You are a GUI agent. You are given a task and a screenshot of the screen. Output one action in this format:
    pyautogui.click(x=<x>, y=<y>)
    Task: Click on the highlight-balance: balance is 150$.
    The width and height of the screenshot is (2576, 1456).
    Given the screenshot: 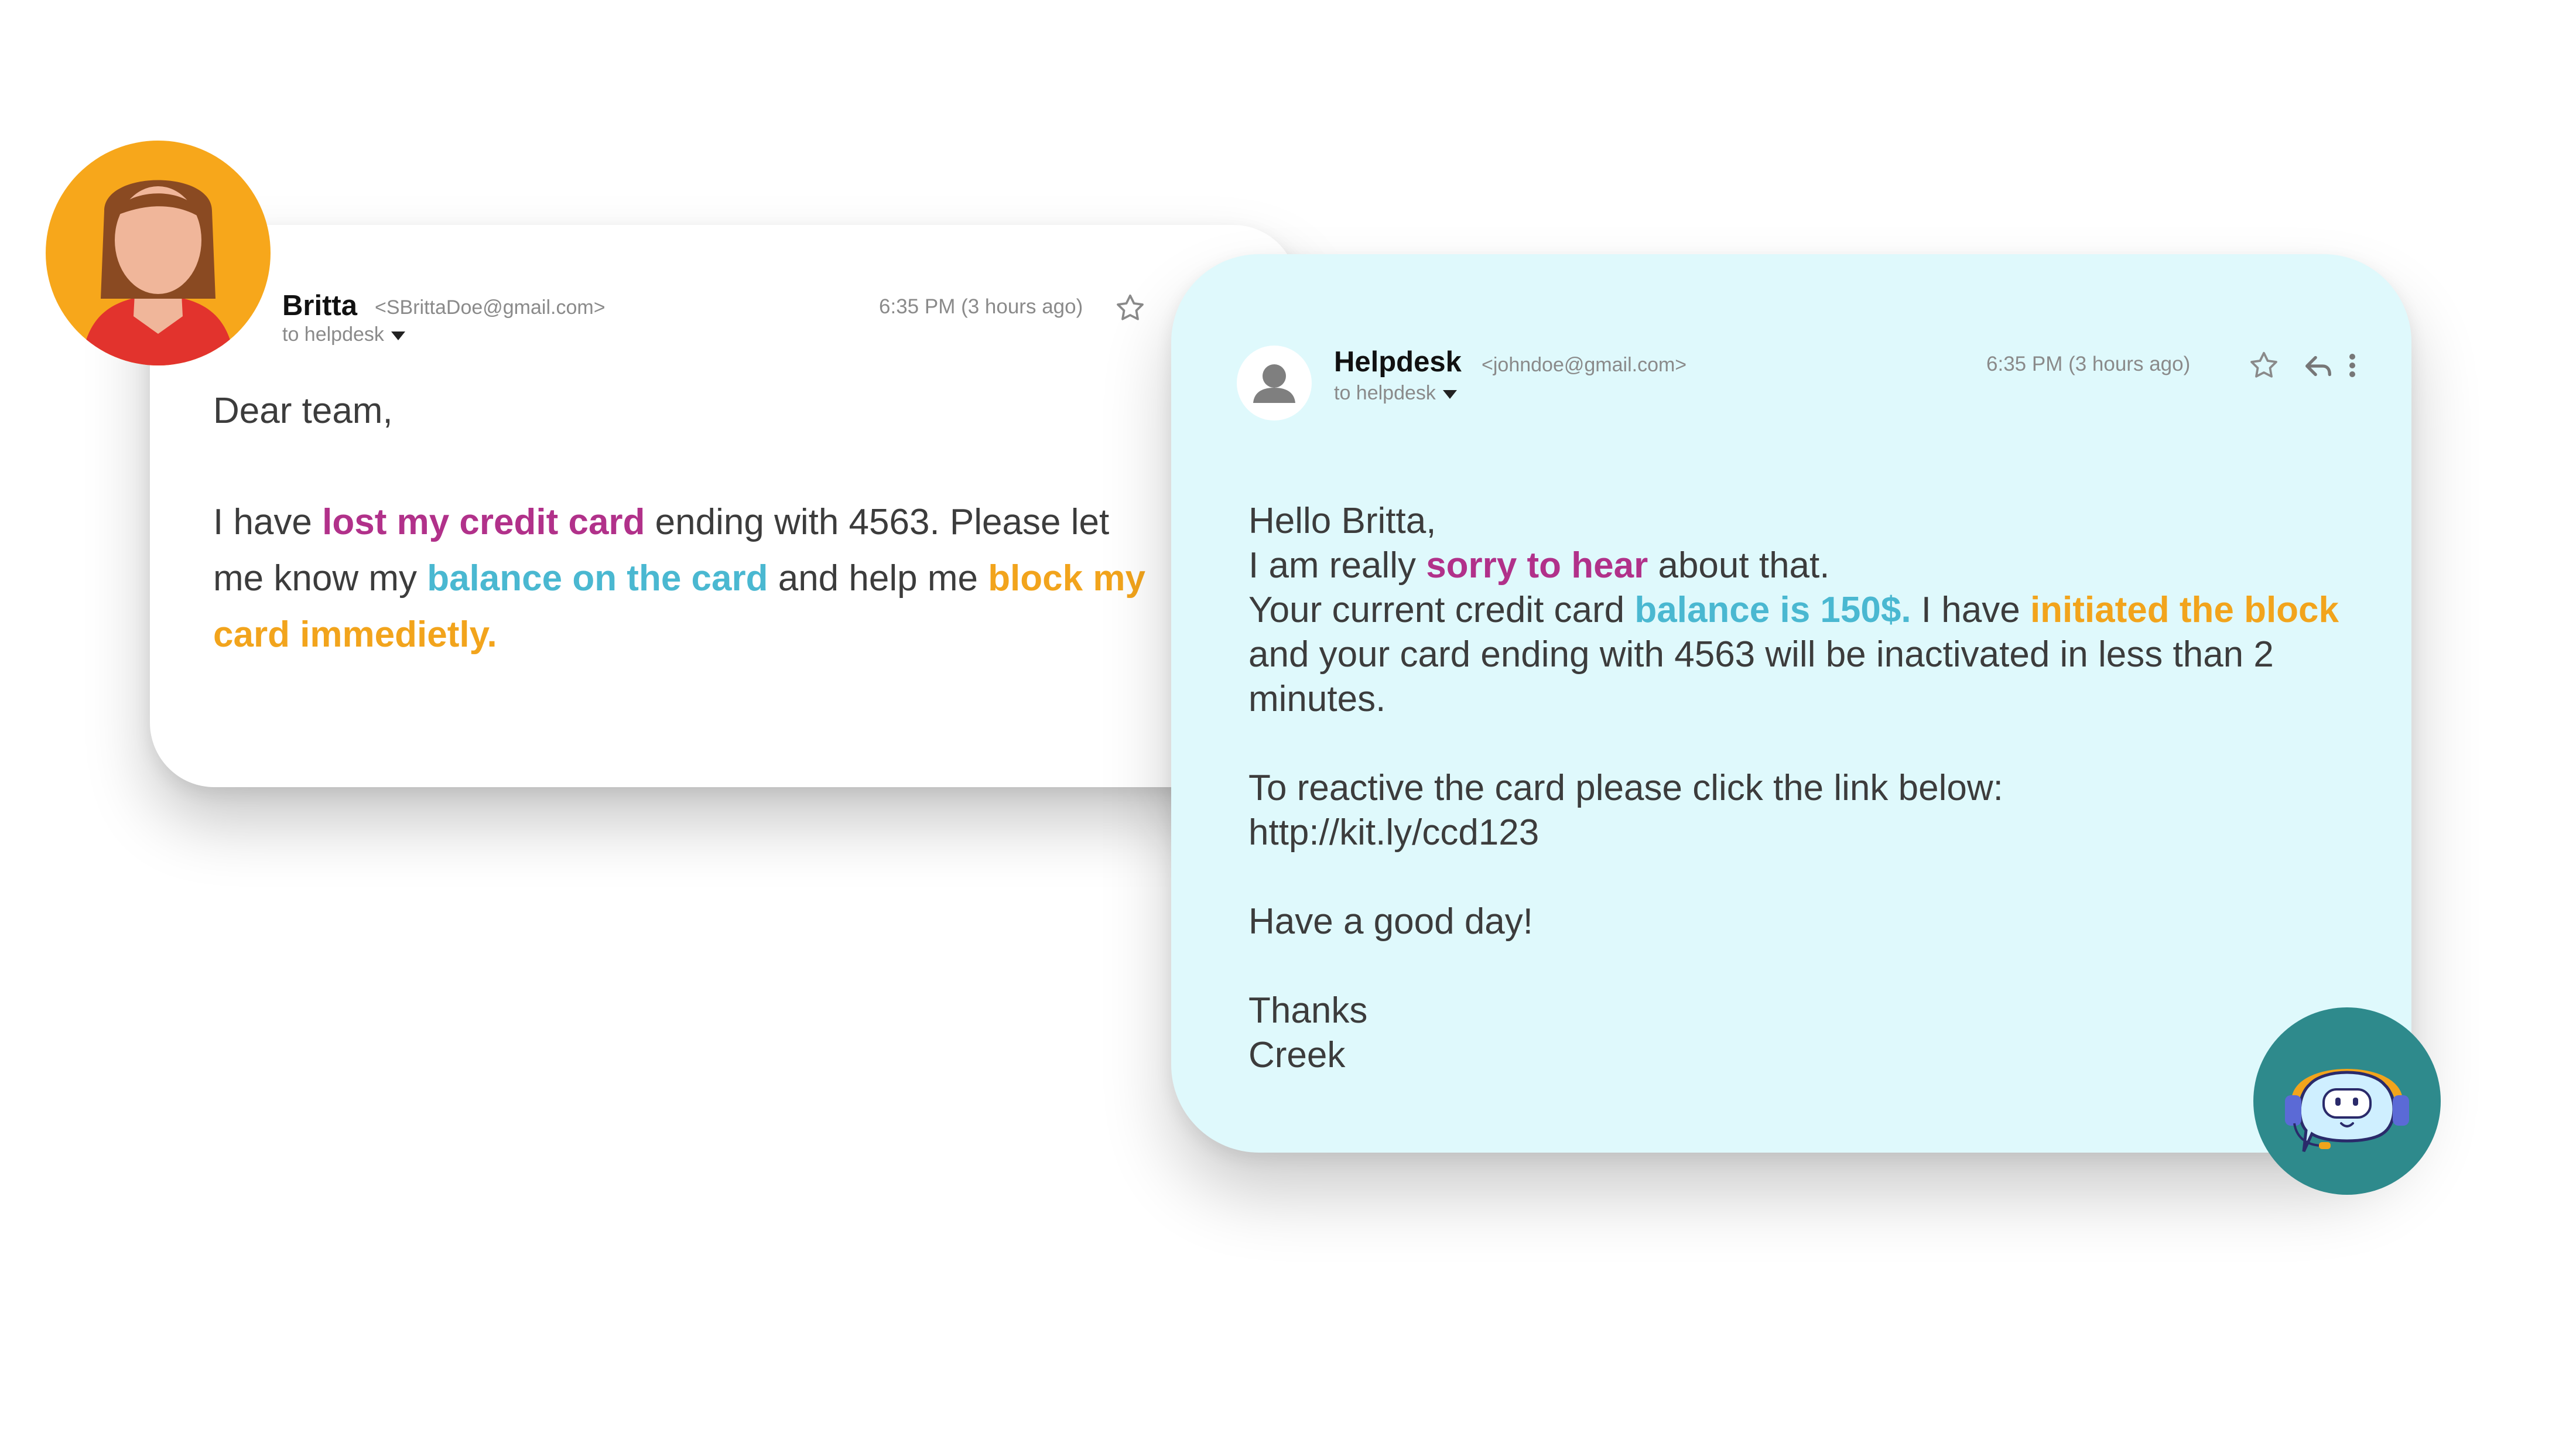 What is the action you would take?
    pyautogui.click(x=1772, y=610)
    